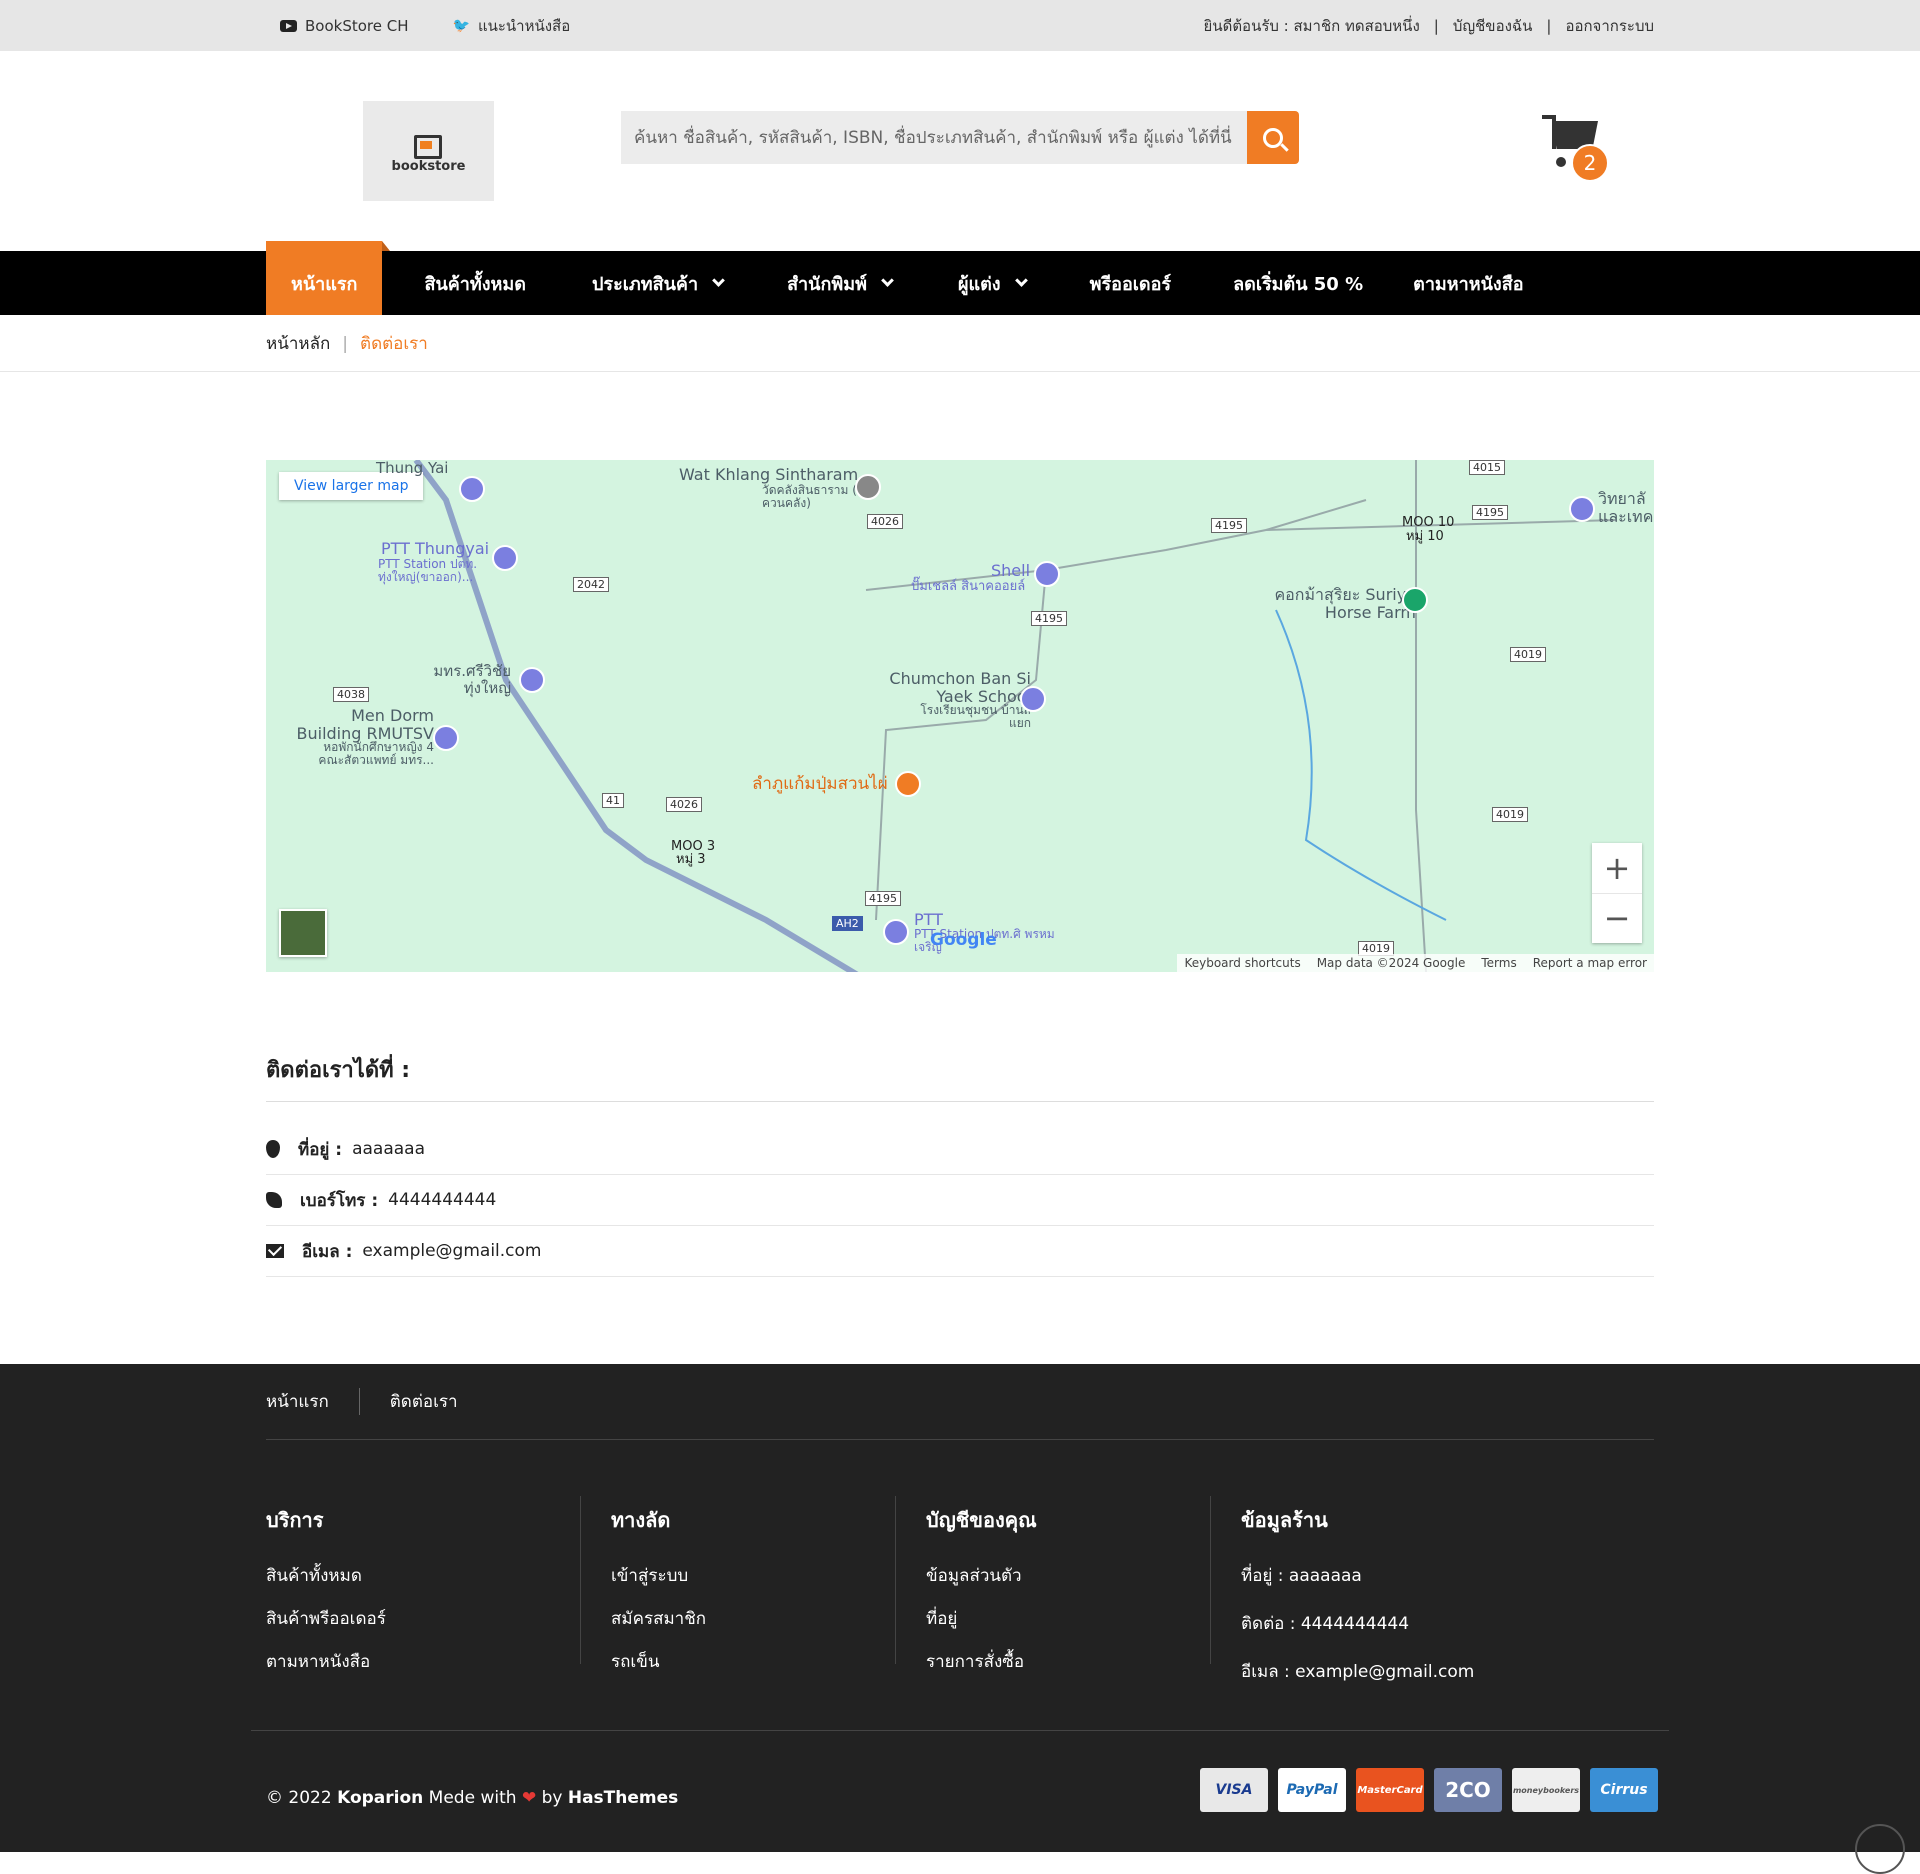  Describe the element at coordinates (1880, 1849) in the screenshot. I see `scroll-to-top-button` at that location.